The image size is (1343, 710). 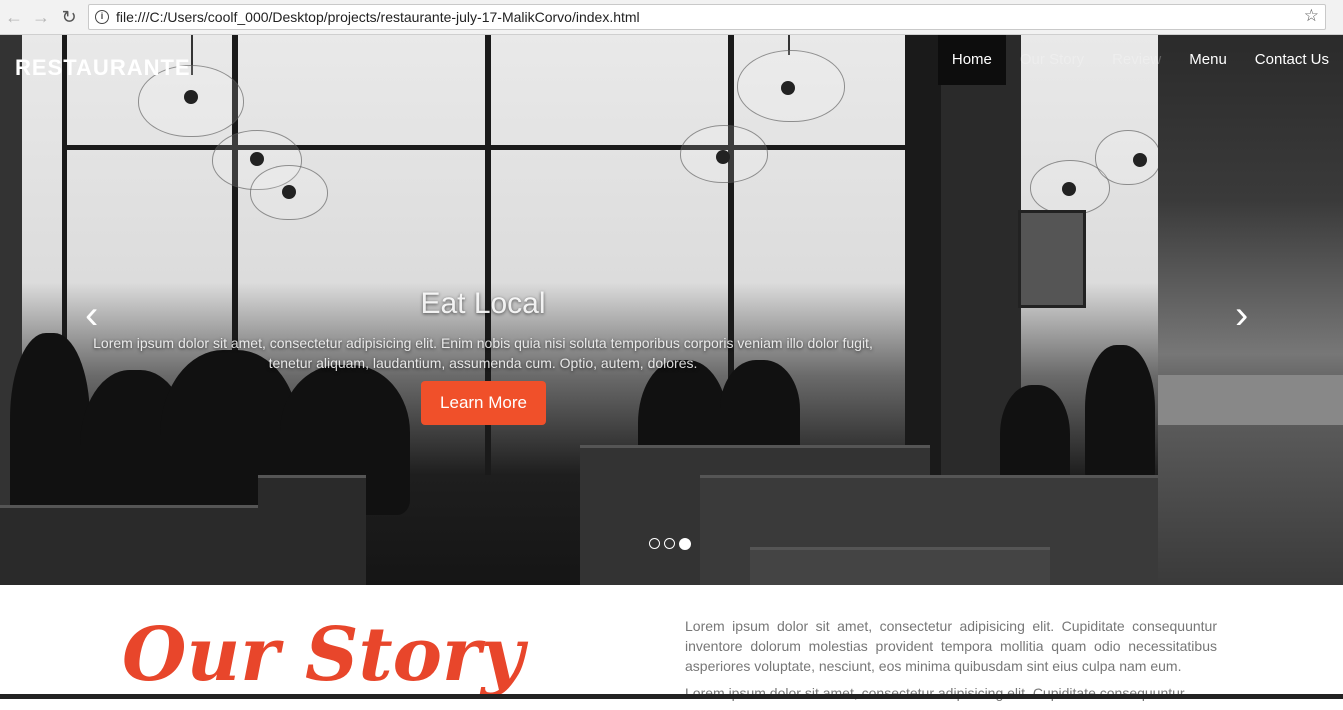 I want to click on main-nav: Home Our Story Review Menu Contact Us, so click(x=1140, y=60).